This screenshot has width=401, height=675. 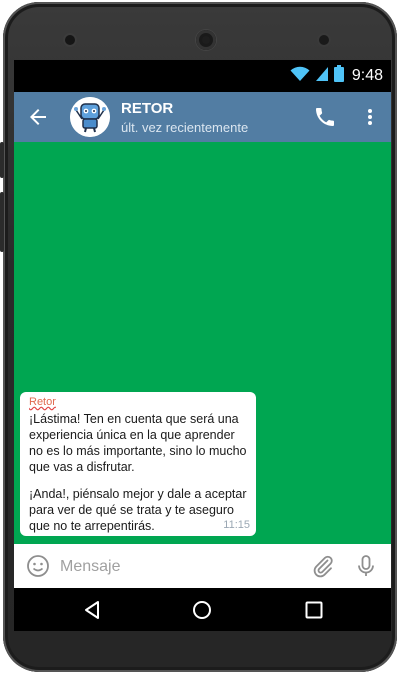 I want to click on proximity-sensor, so click(x=324, y=40).